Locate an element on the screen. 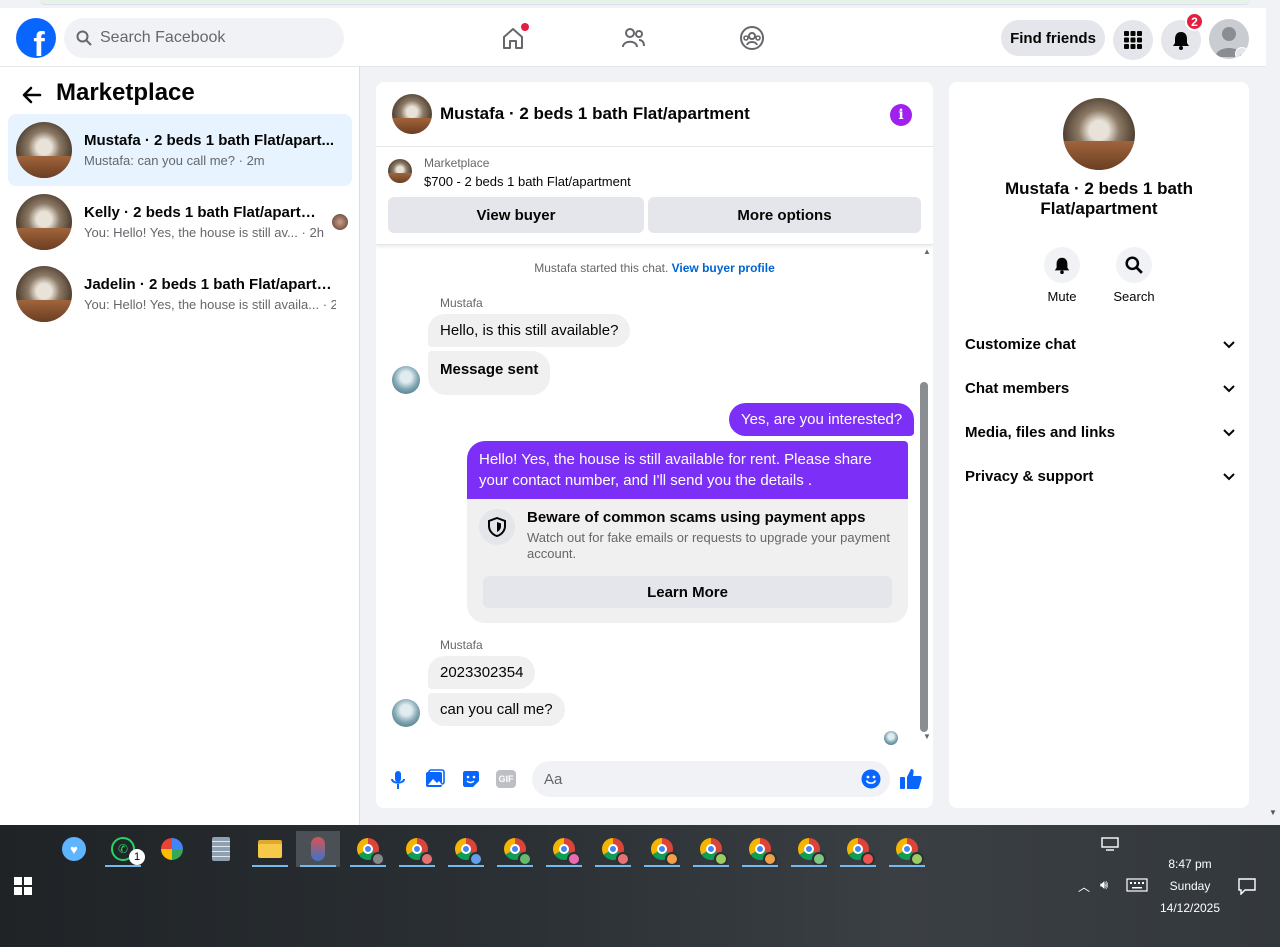  learn-more-button: Learn More is located at coordinates (687, 592).